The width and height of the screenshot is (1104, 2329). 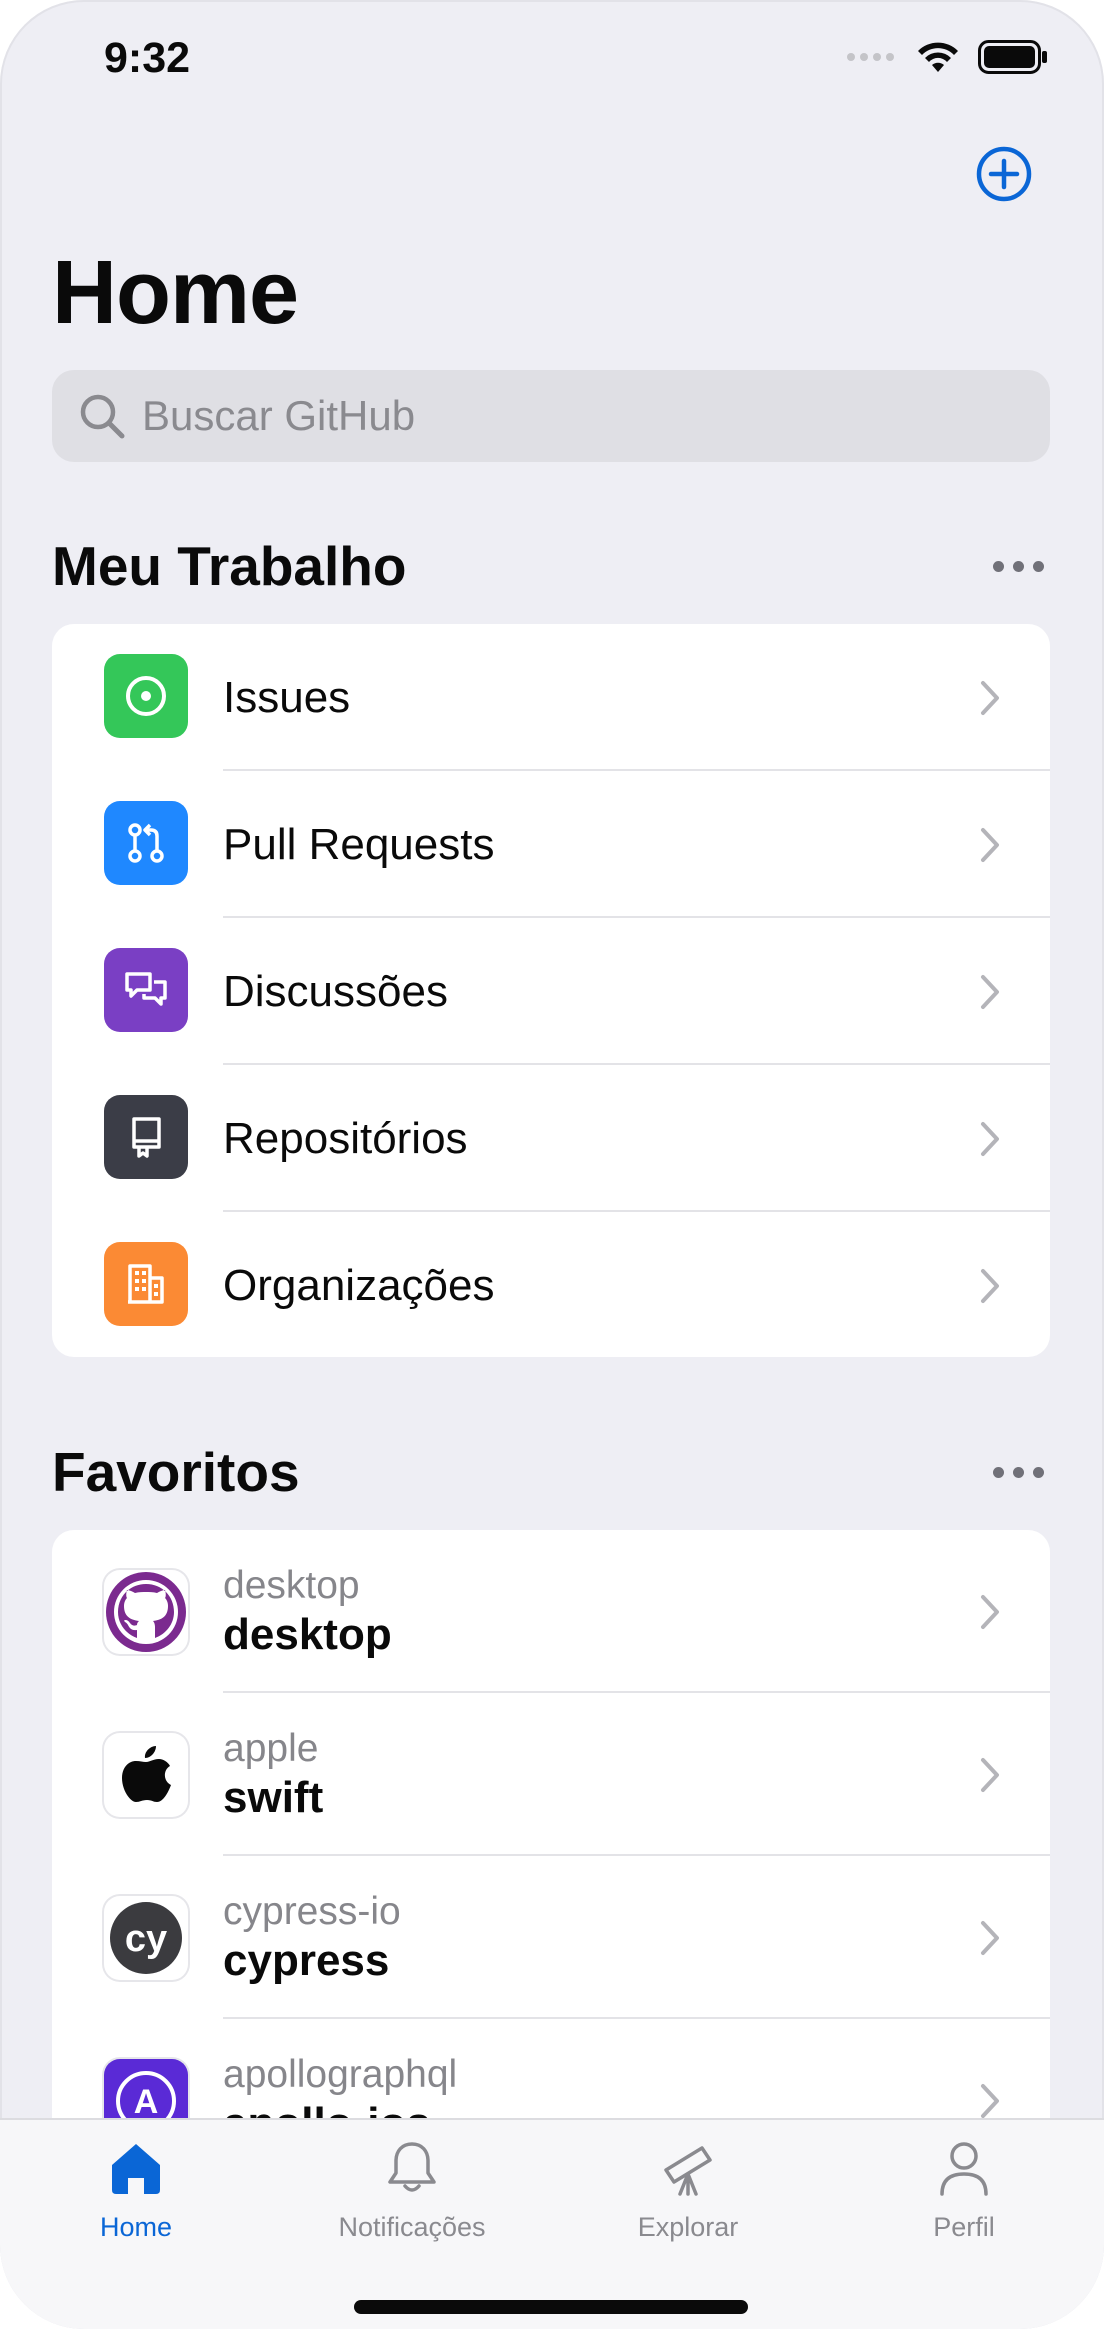 I want to click on apple-logo-icon, so click(x=146, y=1775).